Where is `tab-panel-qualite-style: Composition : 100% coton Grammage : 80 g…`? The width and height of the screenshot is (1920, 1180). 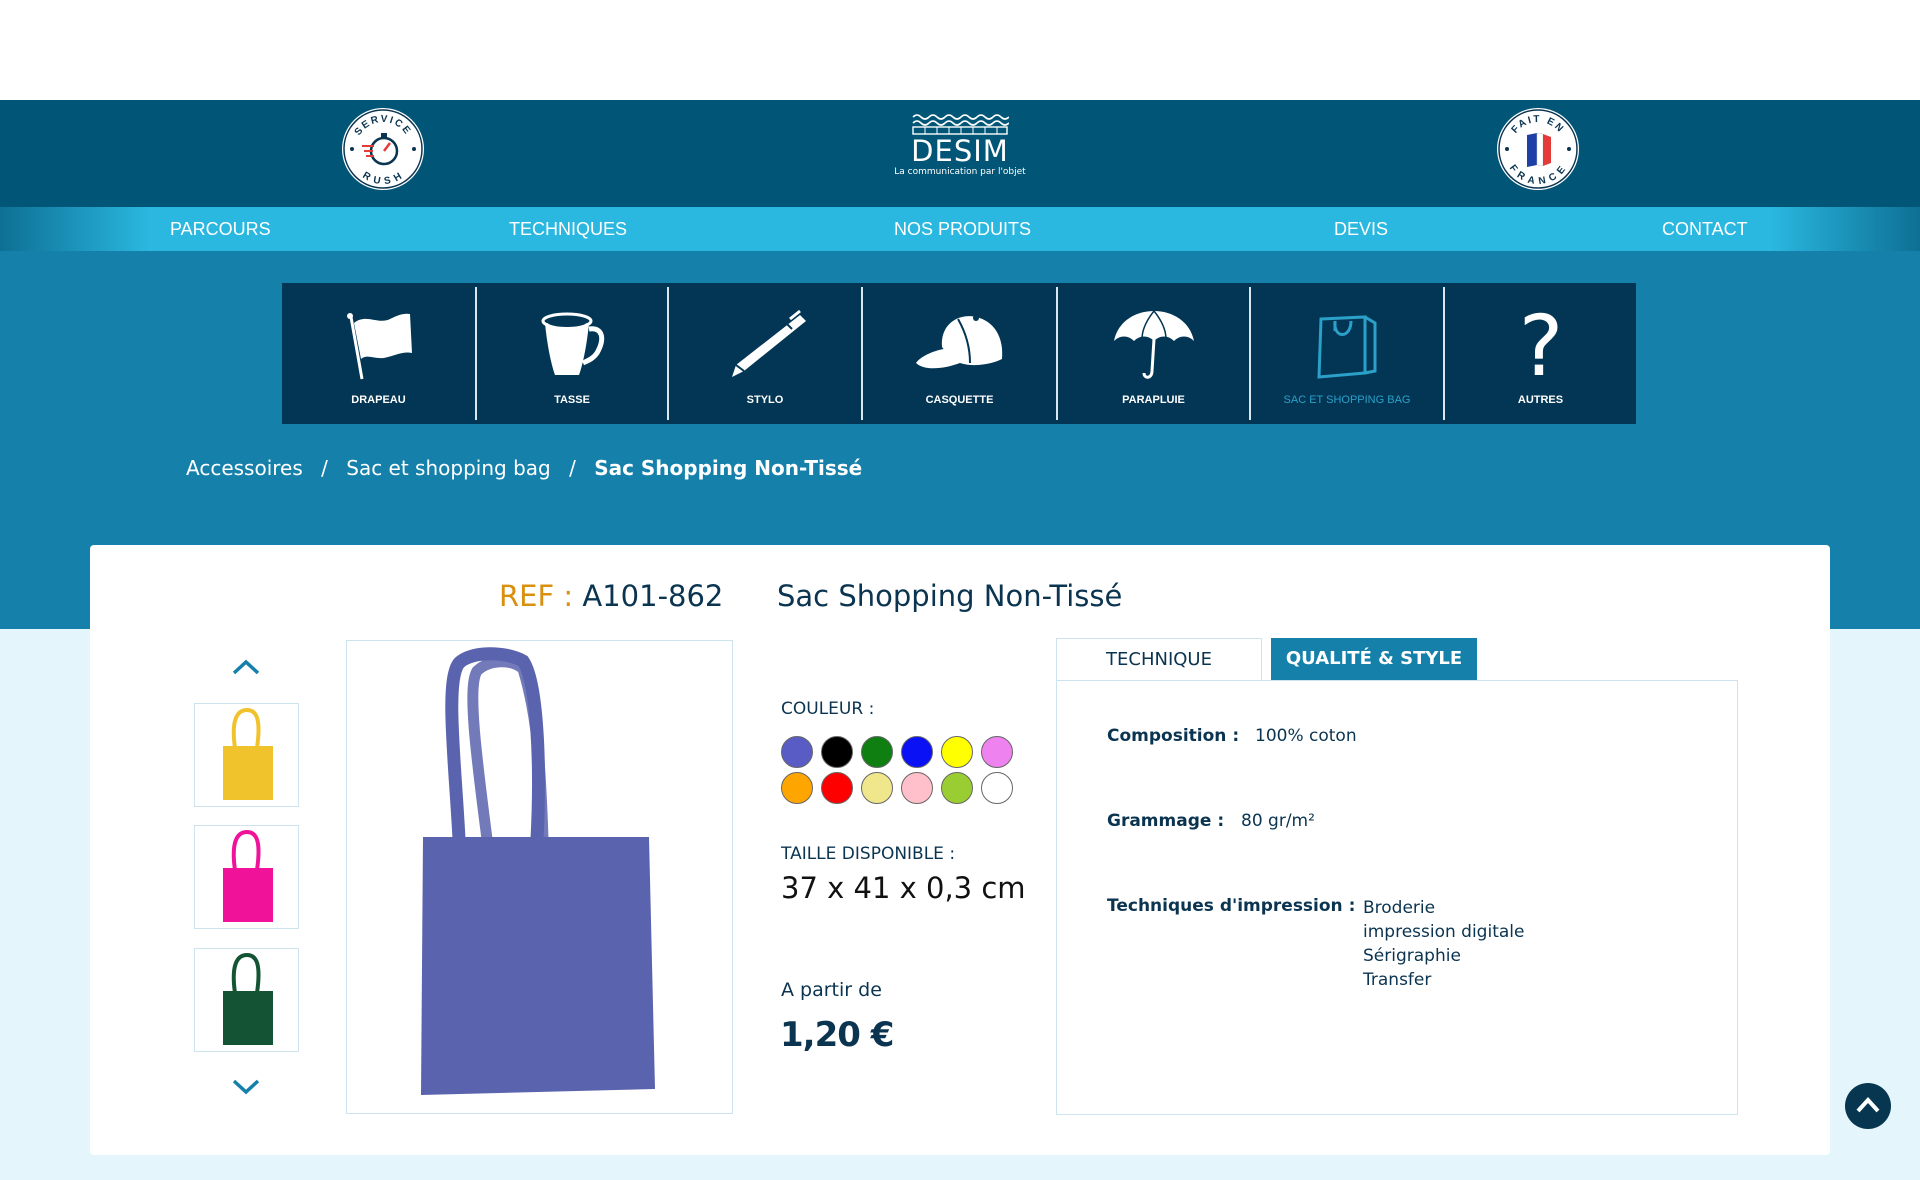 tab-panel-qualite-style: Composition : 100% coton Grammage : 80 g… is located at coordinates (1397, 897).